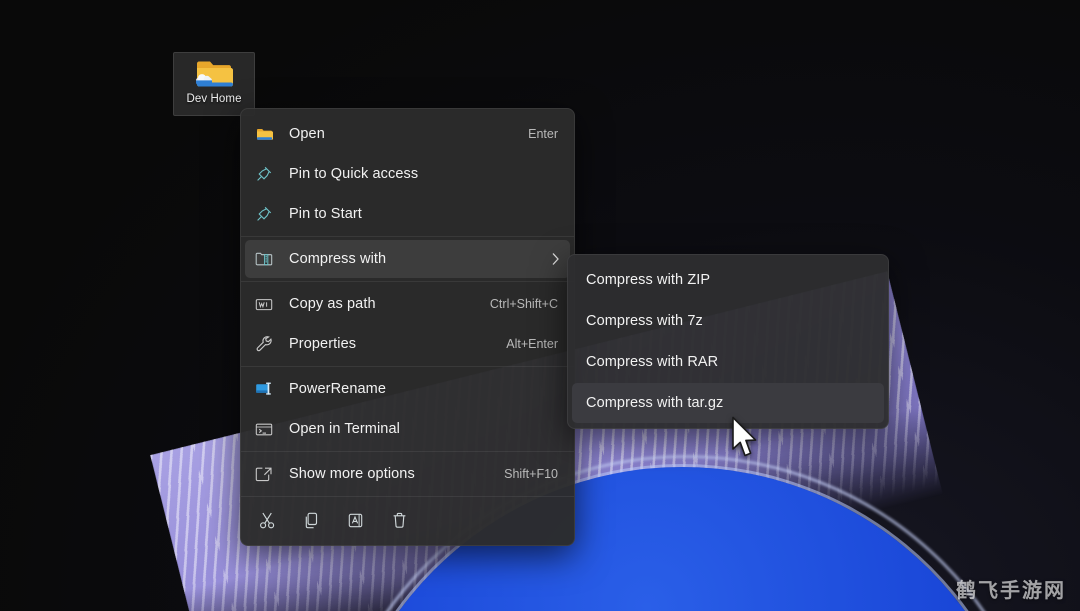 Image resolution: width=1080 pixels, height=611 pixels. Describe the element at coordinates (325, 214) in the screenshot. I see `menu-item-label: Pin to Start` at that location.